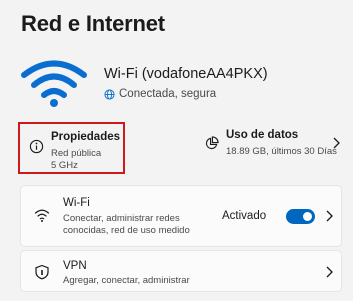  I want to click on page-title: Red e Internet, so click(93, 23).